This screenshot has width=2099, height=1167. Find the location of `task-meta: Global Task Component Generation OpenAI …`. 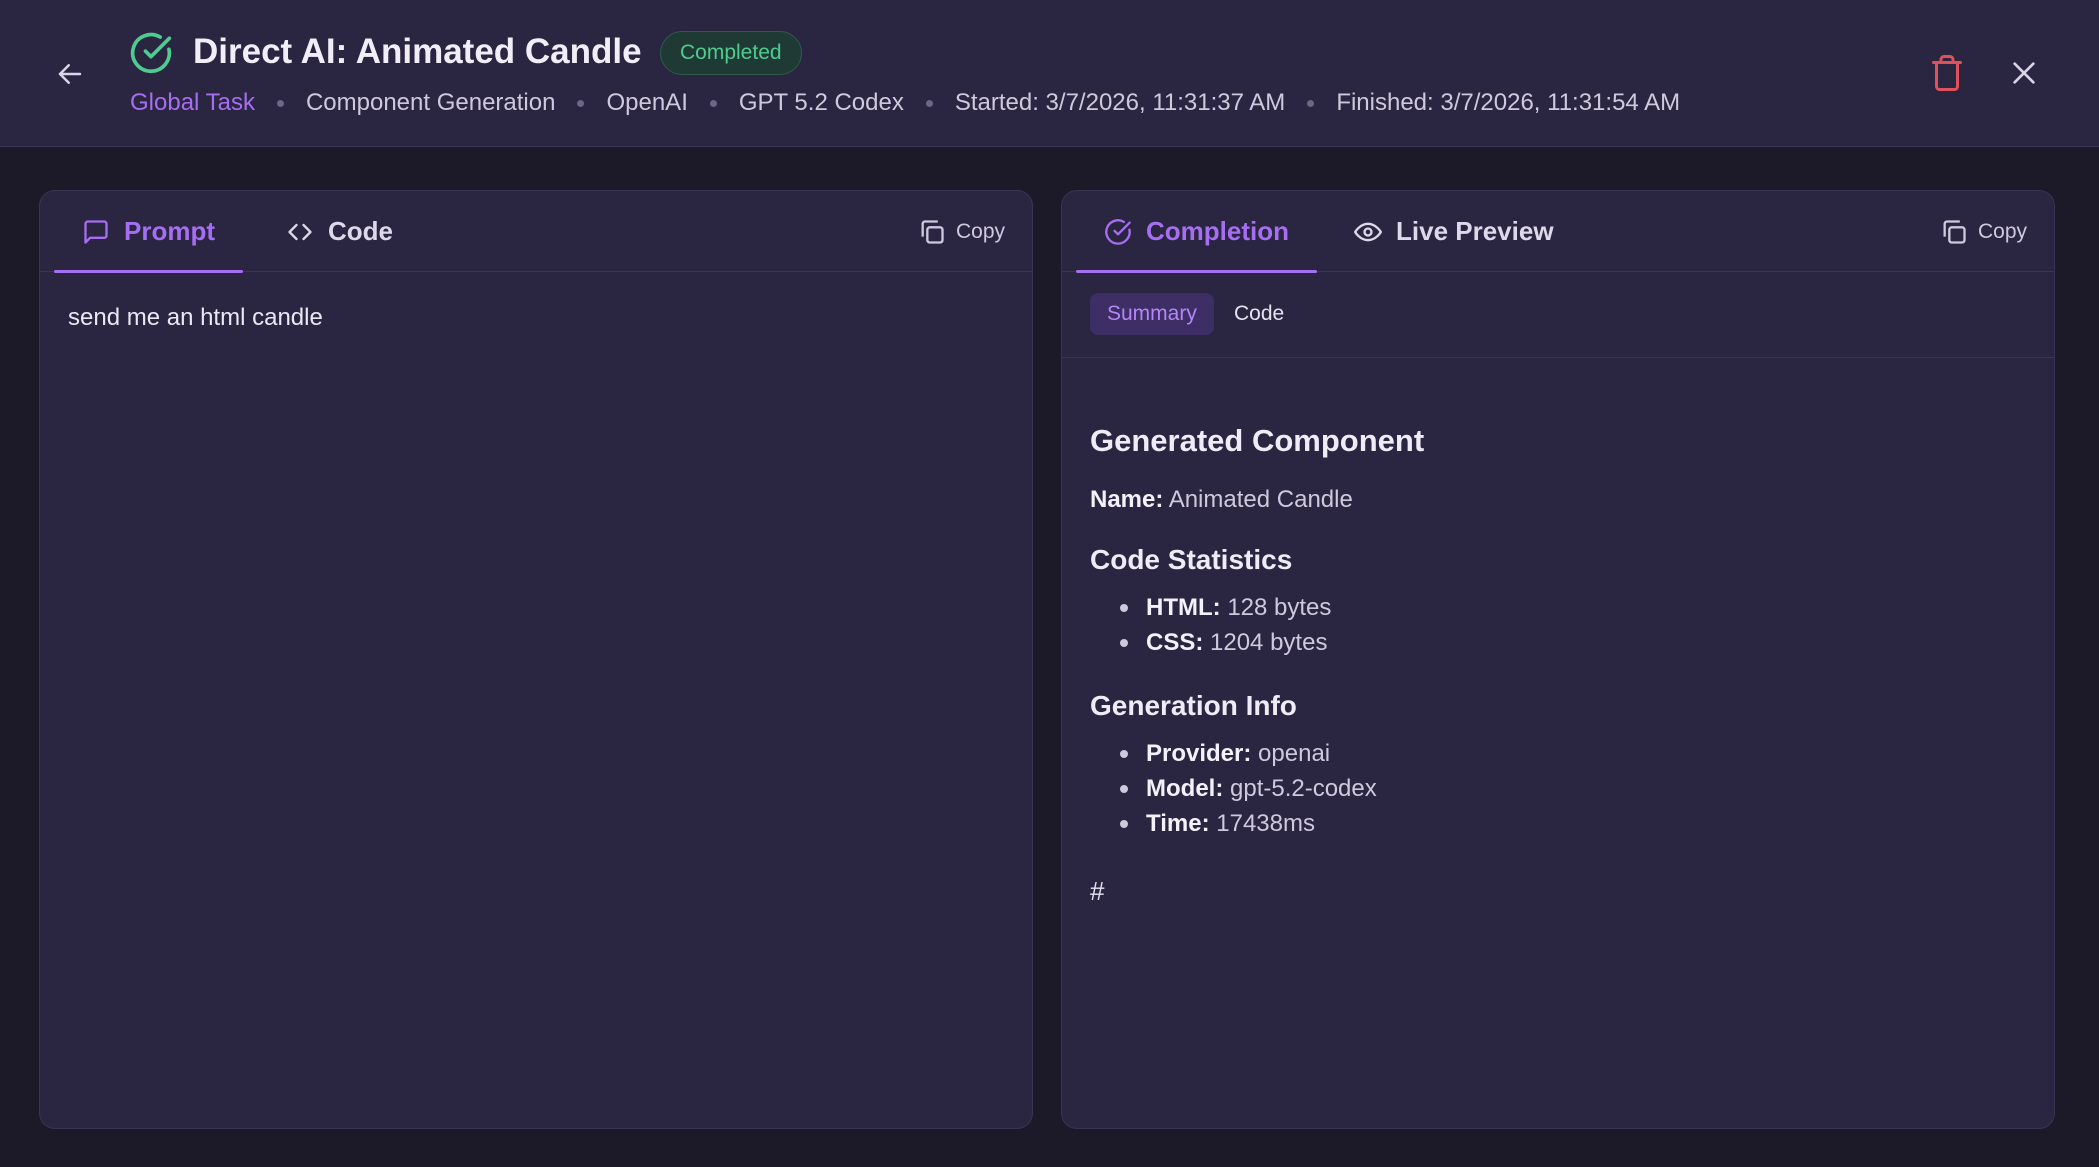

task-meta: Global Task Component Generation OpenAI … is located at coordinates (905, 103).